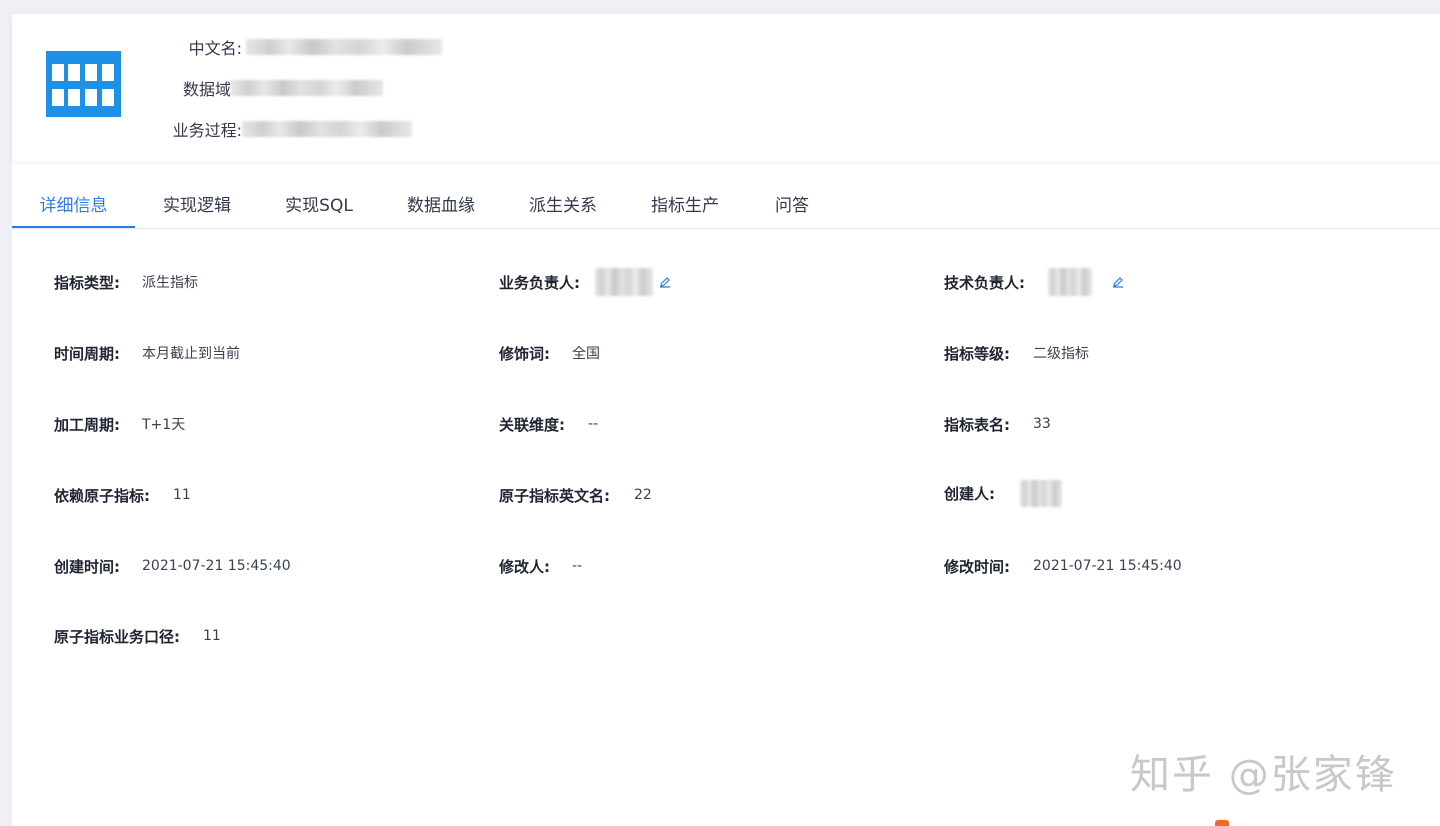 The height and width of the screenshot is (826, 1440). I want to click on field-modified-by: 修改人: --, so click(540, 566).